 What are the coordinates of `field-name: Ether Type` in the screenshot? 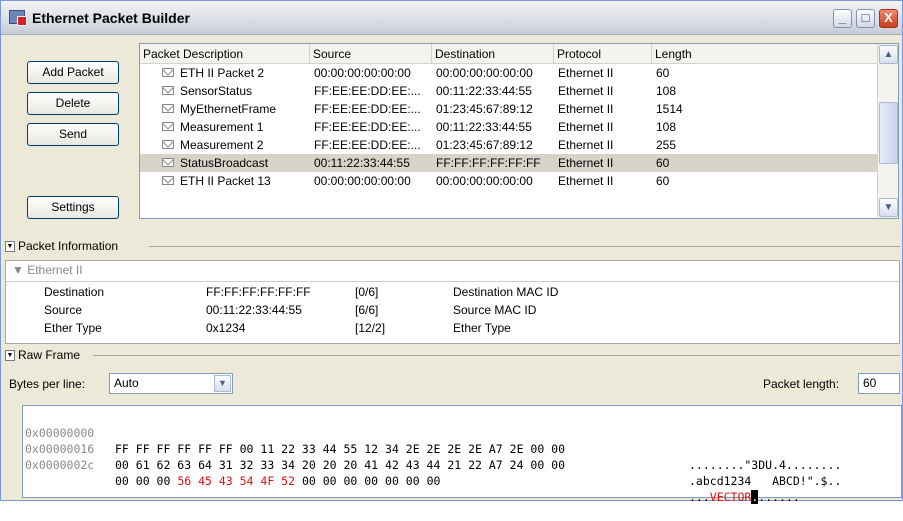 It's located at (73, 328).